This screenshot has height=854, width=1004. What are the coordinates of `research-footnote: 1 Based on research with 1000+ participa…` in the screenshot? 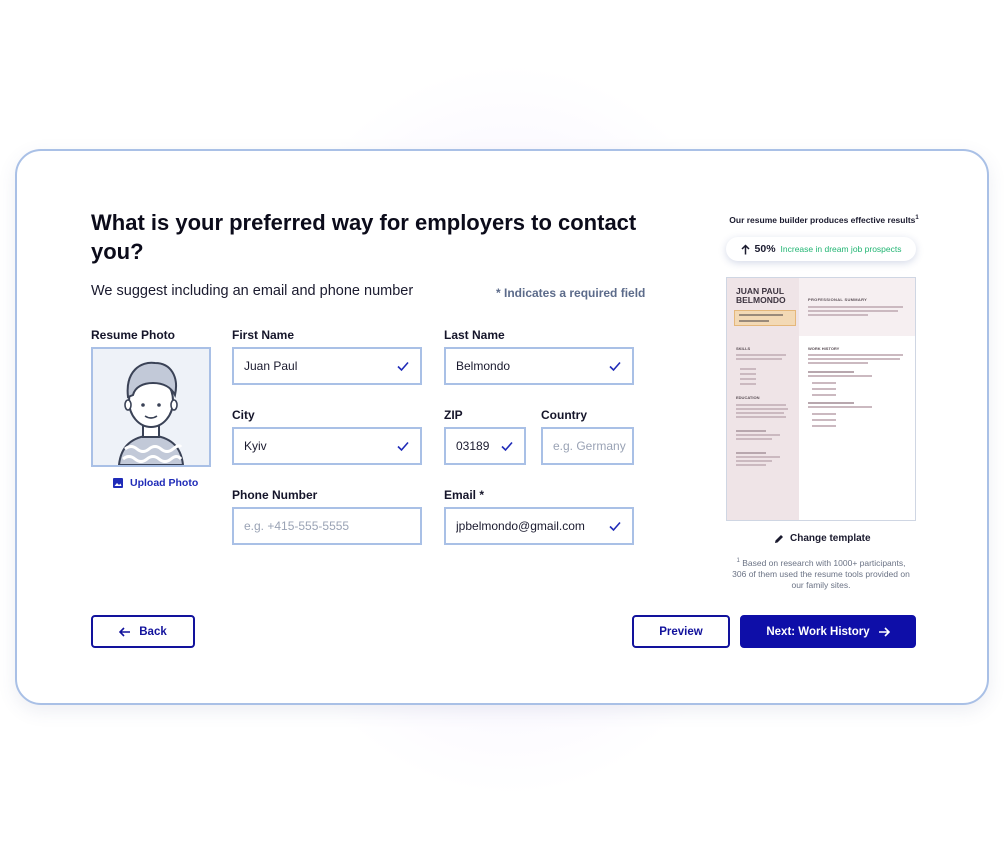 It's located at (821, 573).